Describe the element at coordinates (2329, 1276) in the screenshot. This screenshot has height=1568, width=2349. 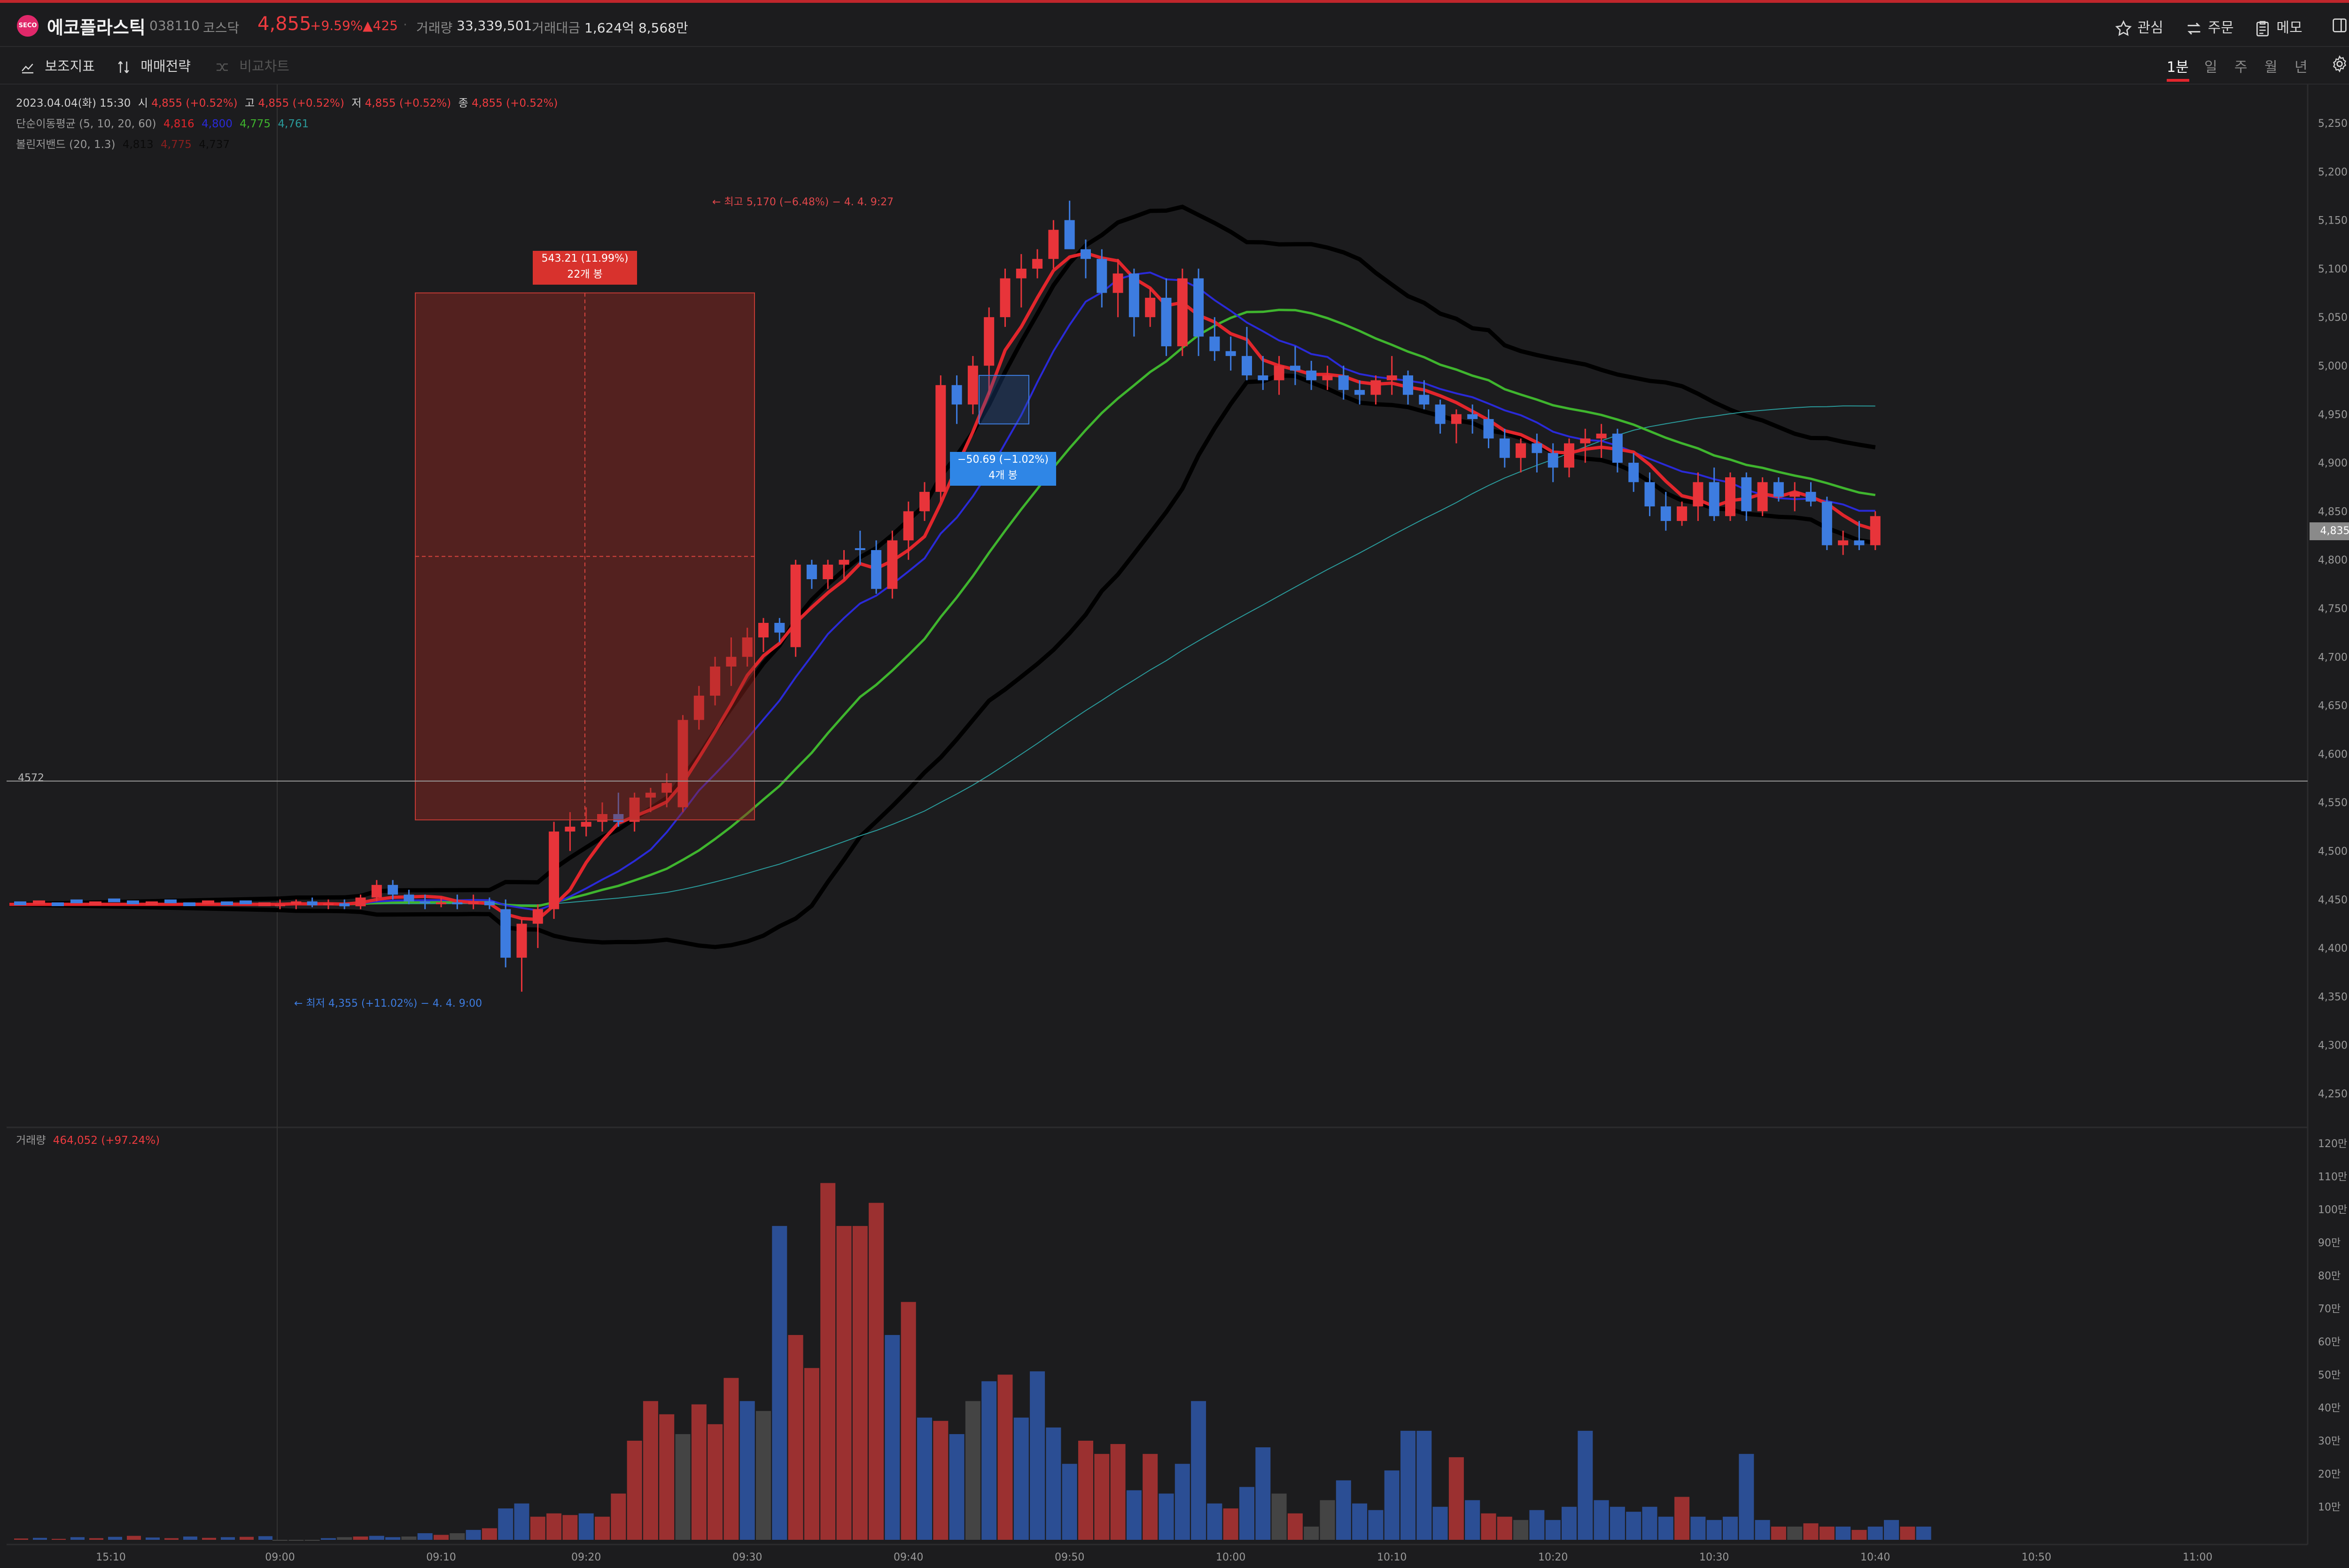
I see `volume-tick-label: 80만` at that location.